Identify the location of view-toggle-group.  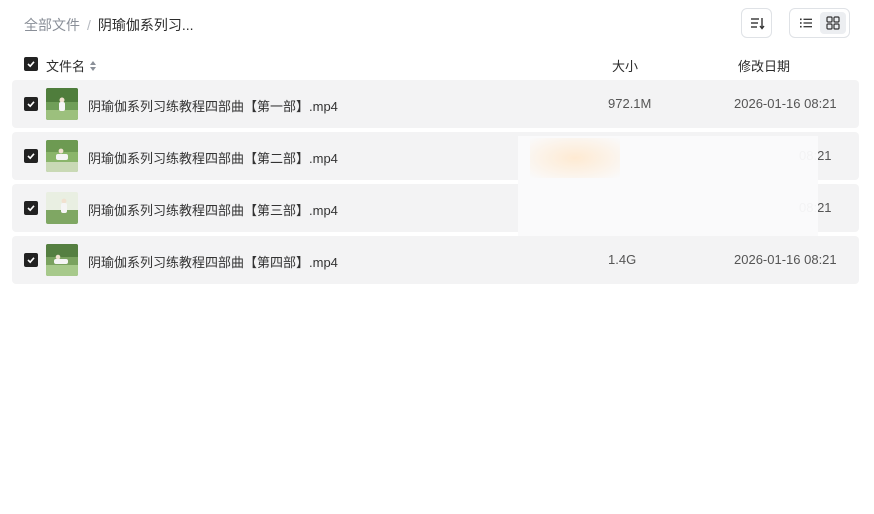
(819, 23).